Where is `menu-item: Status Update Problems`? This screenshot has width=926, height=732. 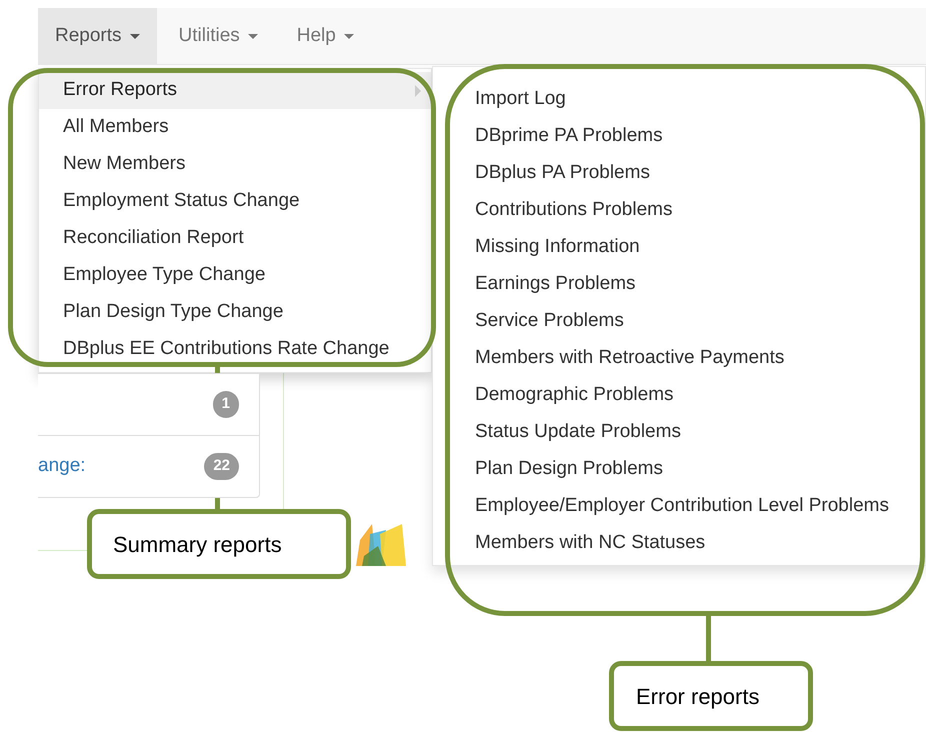 menu-item: Status Update Problems is located at coordinates (679, 432).